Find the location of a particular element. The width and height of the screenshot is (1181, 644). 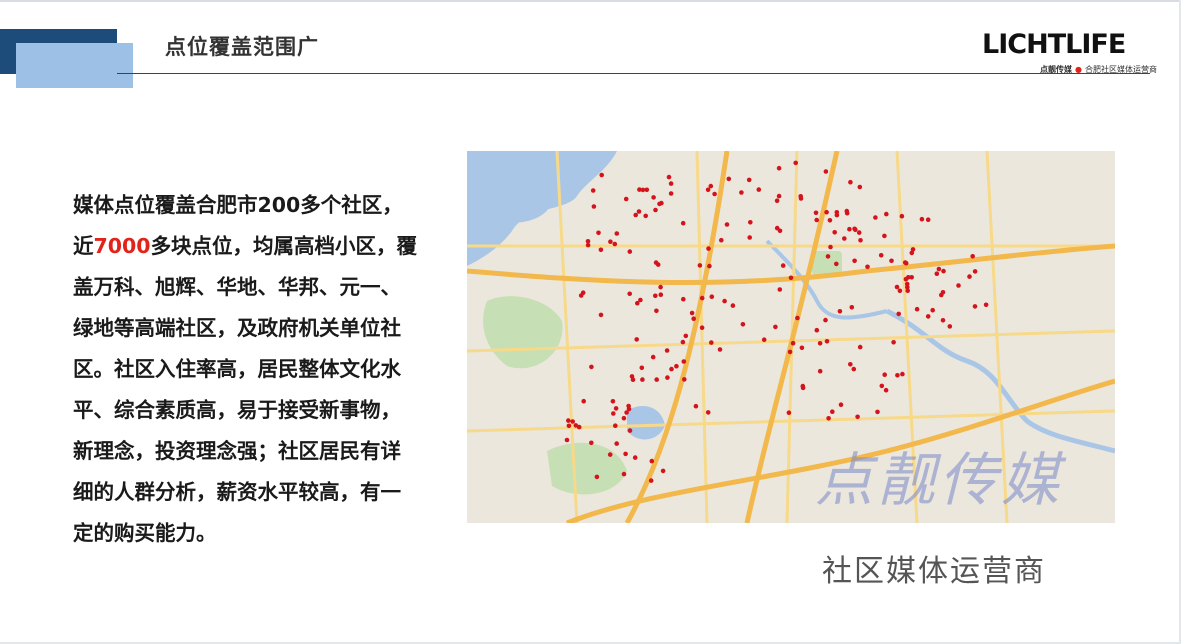

brand-watermark: 点靓传媒 is located at coordinates (939, 480).